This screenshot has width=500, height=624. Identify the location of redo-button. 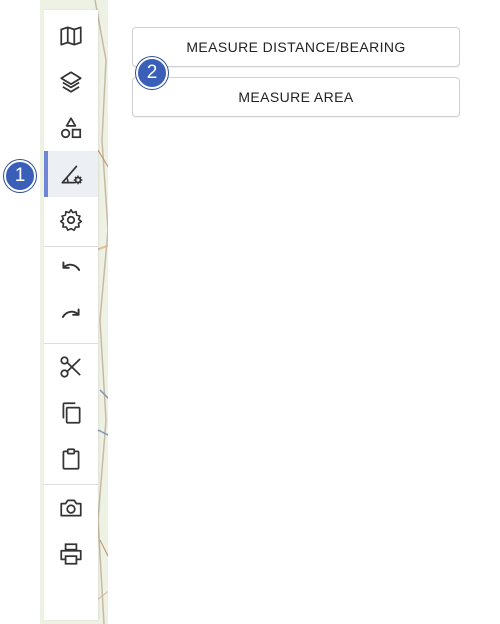
(71, 317).